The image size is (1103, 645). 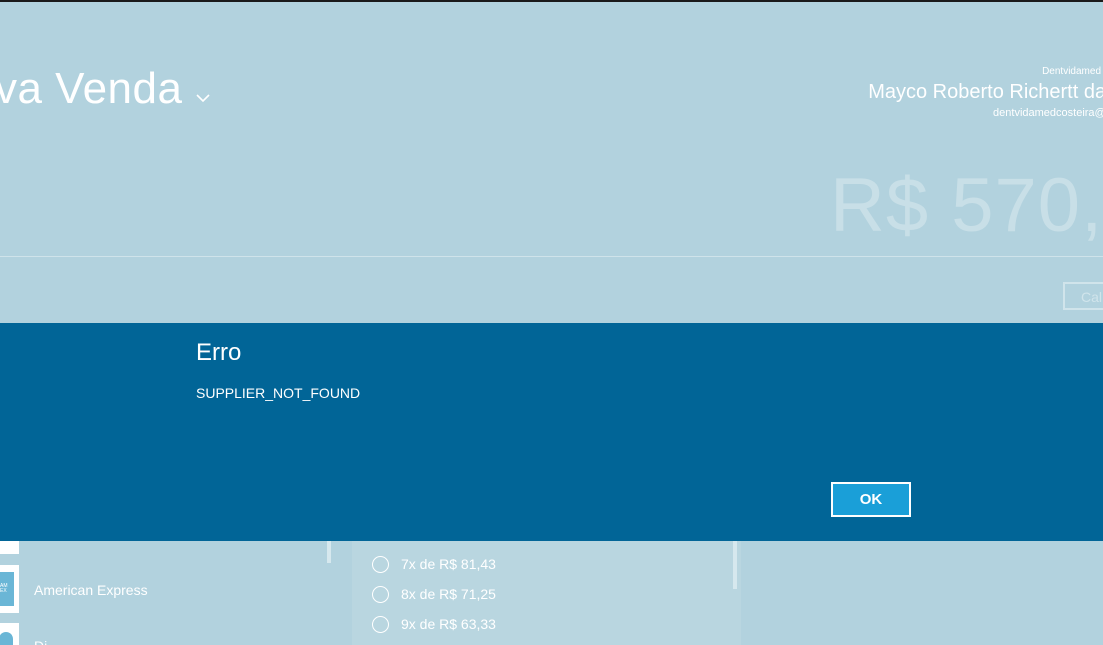 I want to click on payment-method-next: Di, so click(x=40, y=641).